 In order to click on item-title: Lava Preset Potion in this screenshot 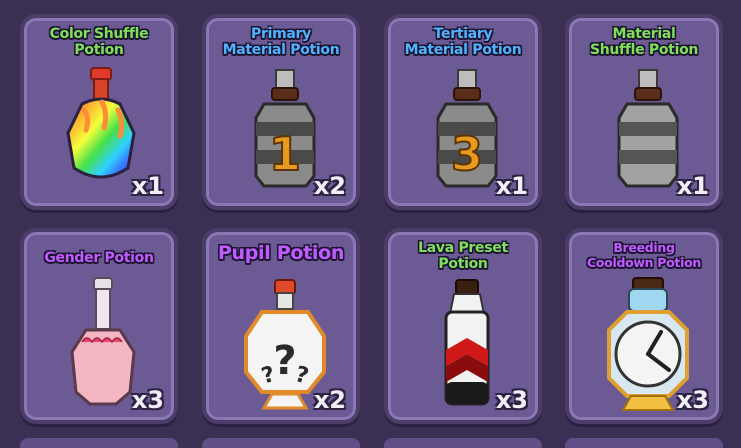, I will do `click(463, 256)`.